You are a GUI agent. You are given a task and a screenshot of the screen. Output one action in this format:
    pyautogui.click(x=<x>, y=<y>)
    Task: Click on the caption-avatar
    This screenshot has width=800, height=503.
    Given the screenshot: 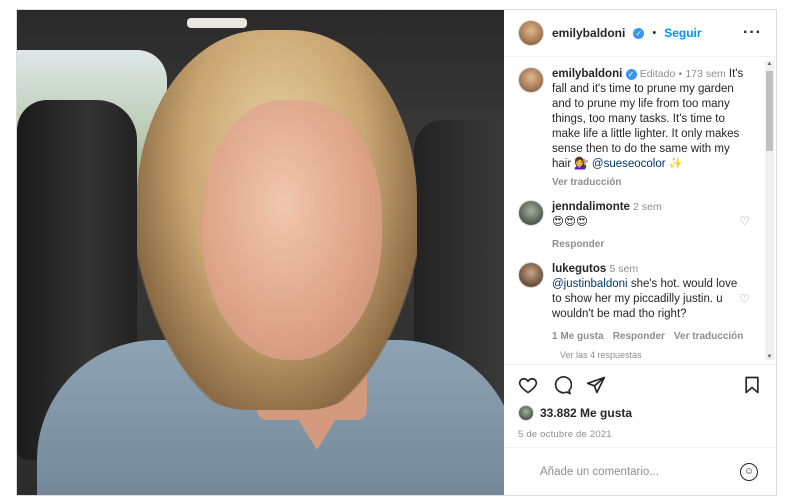 What is the action you would take?
    pyautogui.click(x=531, y=80)
    